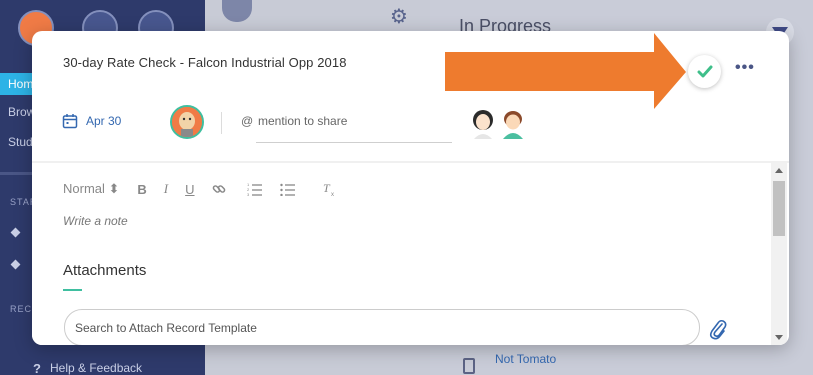 This screenshot has width=813, height=375. I want to click on scrollbar, so click(779, 254).